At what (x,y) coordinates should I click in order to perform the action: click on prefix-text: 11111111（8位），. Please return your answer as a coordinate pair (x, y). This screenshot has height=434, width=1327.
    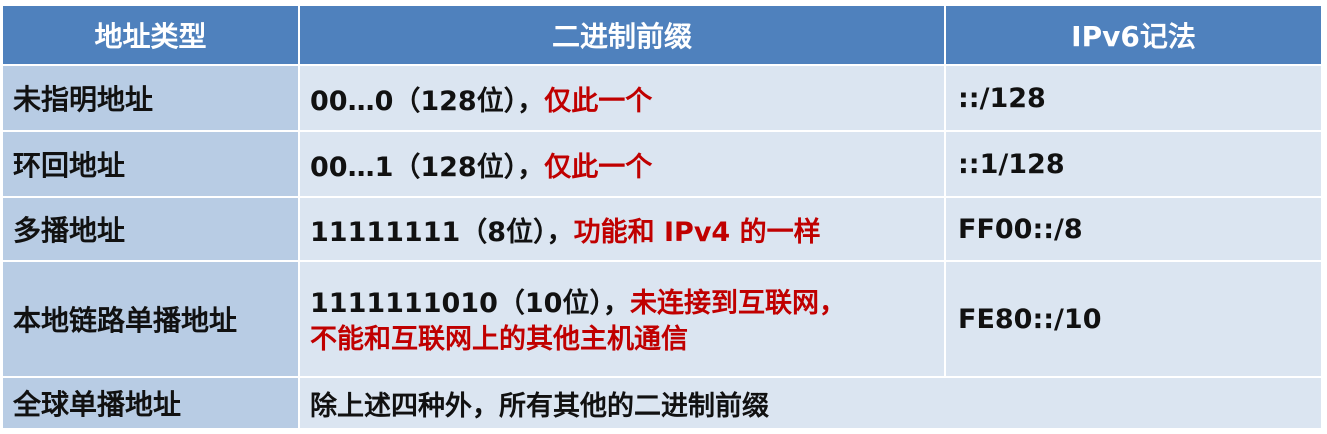
    Looking at the image, I should click on (442, 232).